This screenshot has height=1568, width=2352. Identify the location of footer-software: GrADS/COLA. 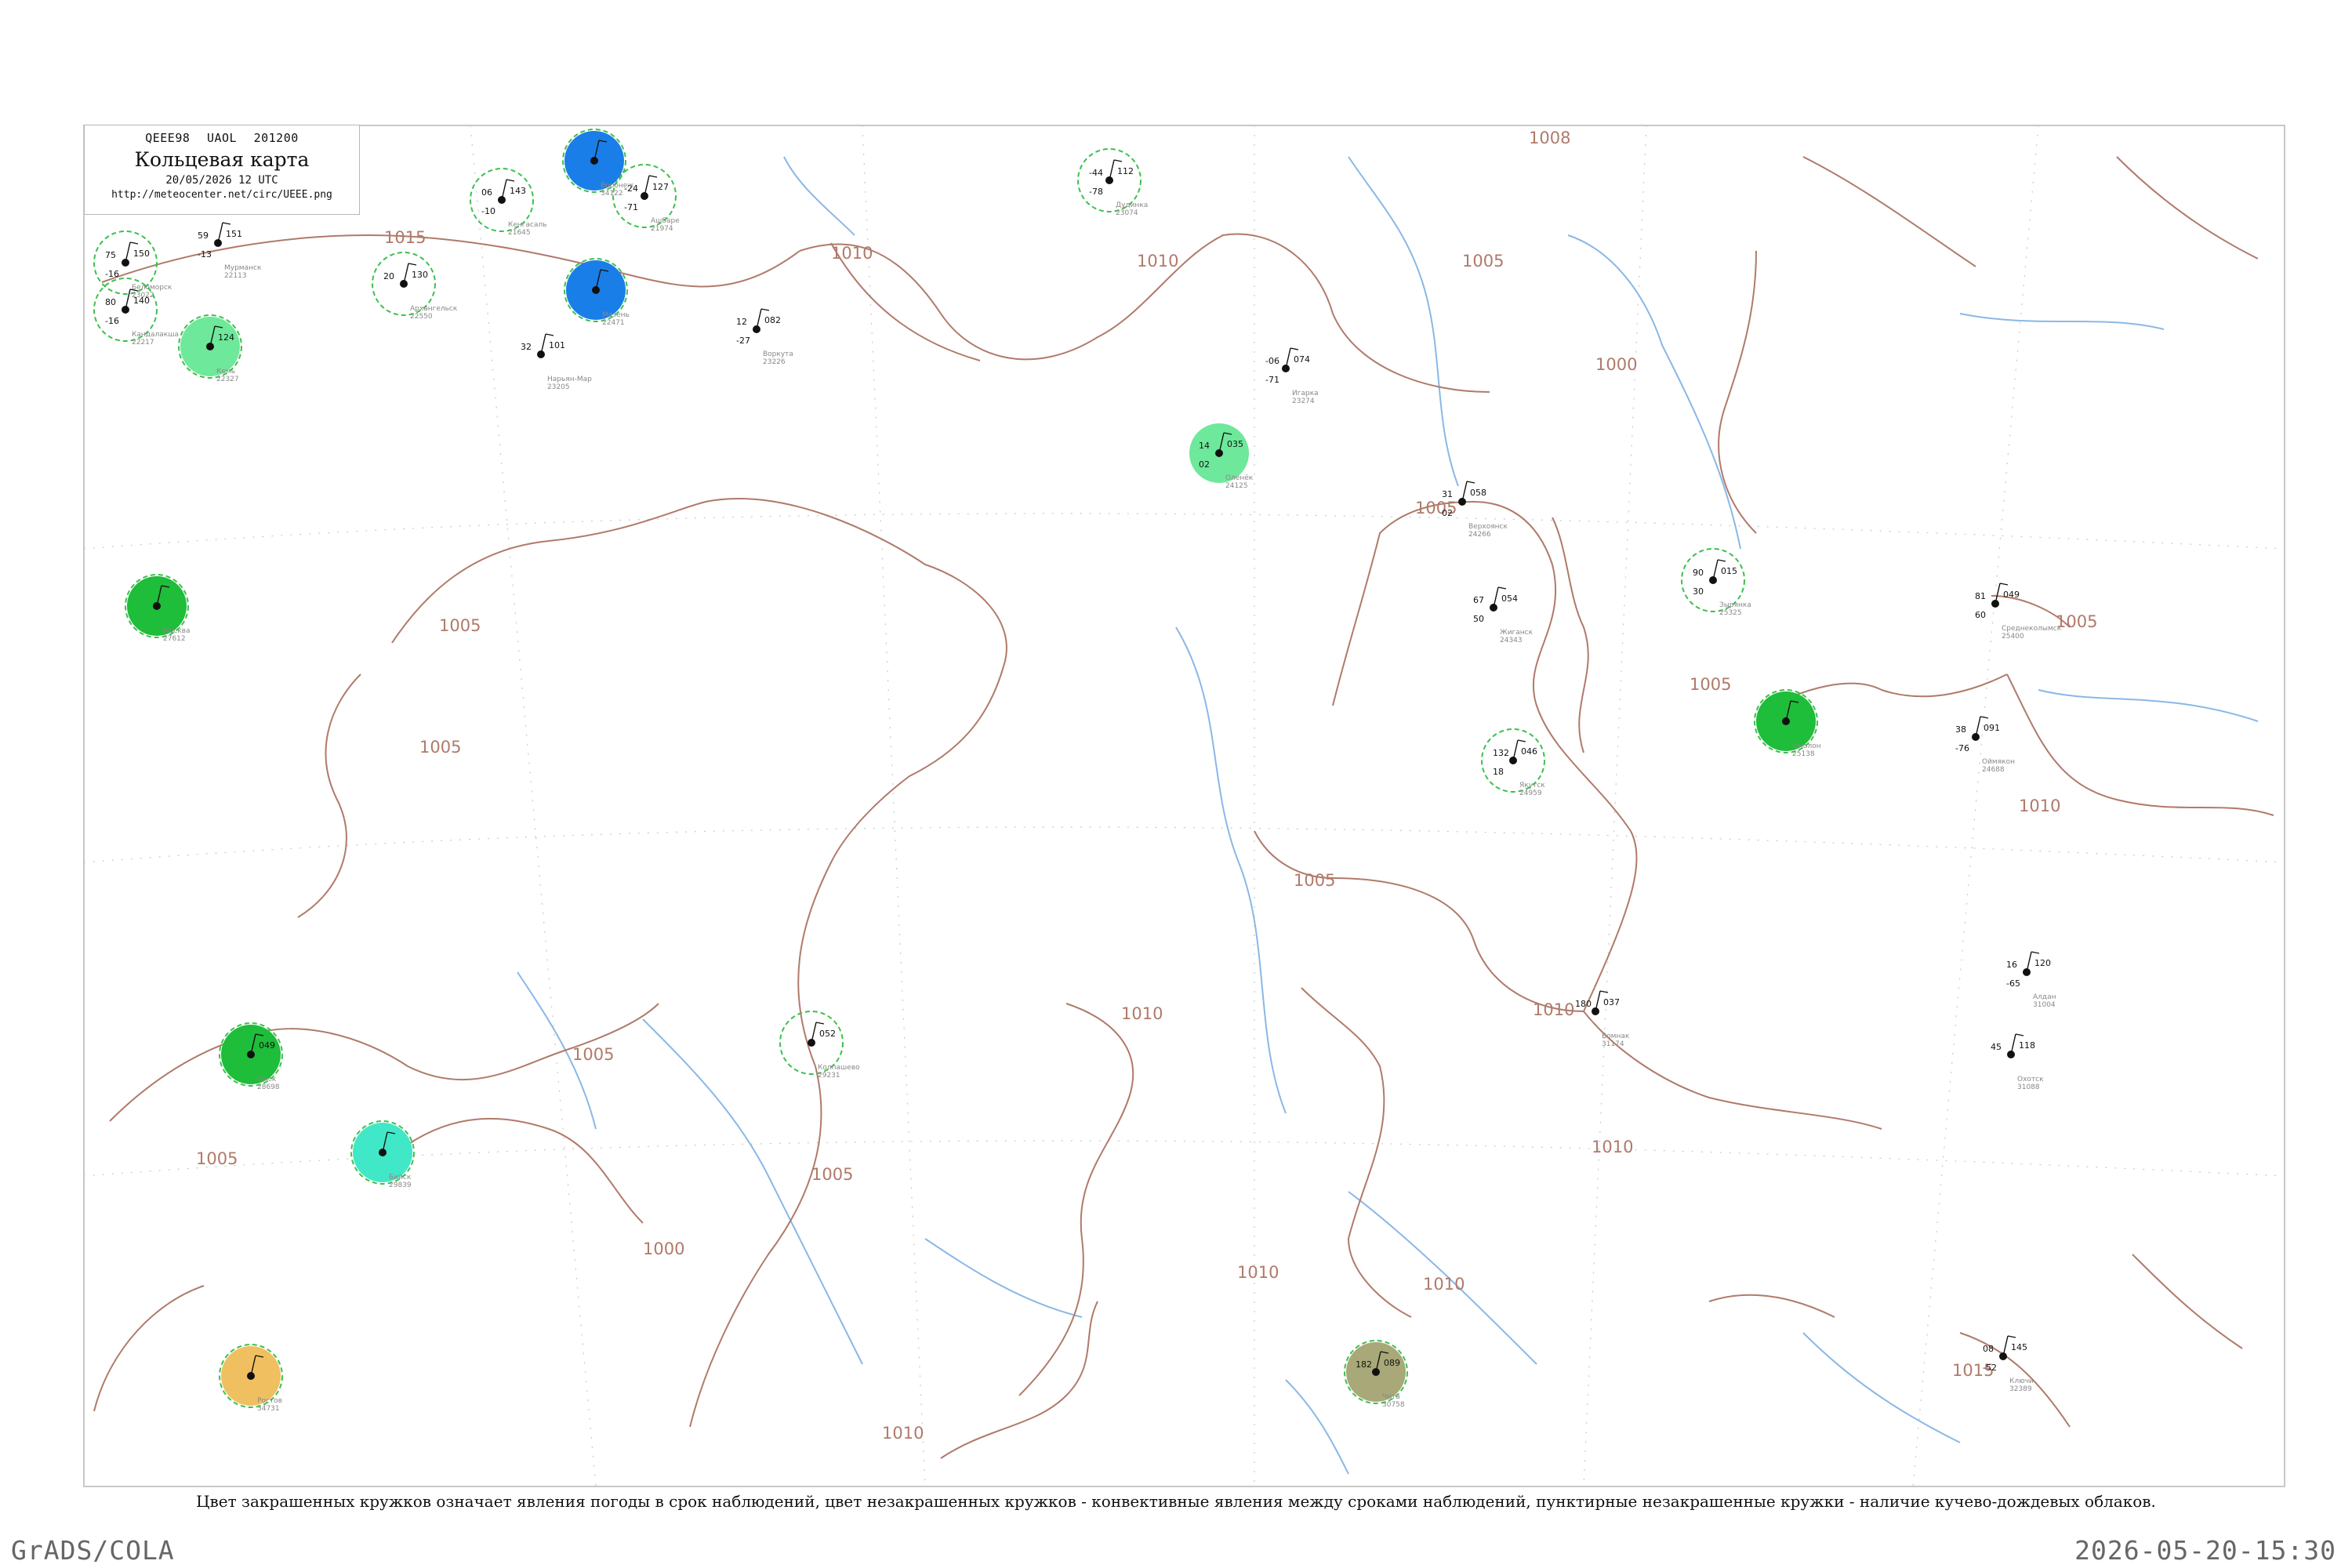
(93, 1550).